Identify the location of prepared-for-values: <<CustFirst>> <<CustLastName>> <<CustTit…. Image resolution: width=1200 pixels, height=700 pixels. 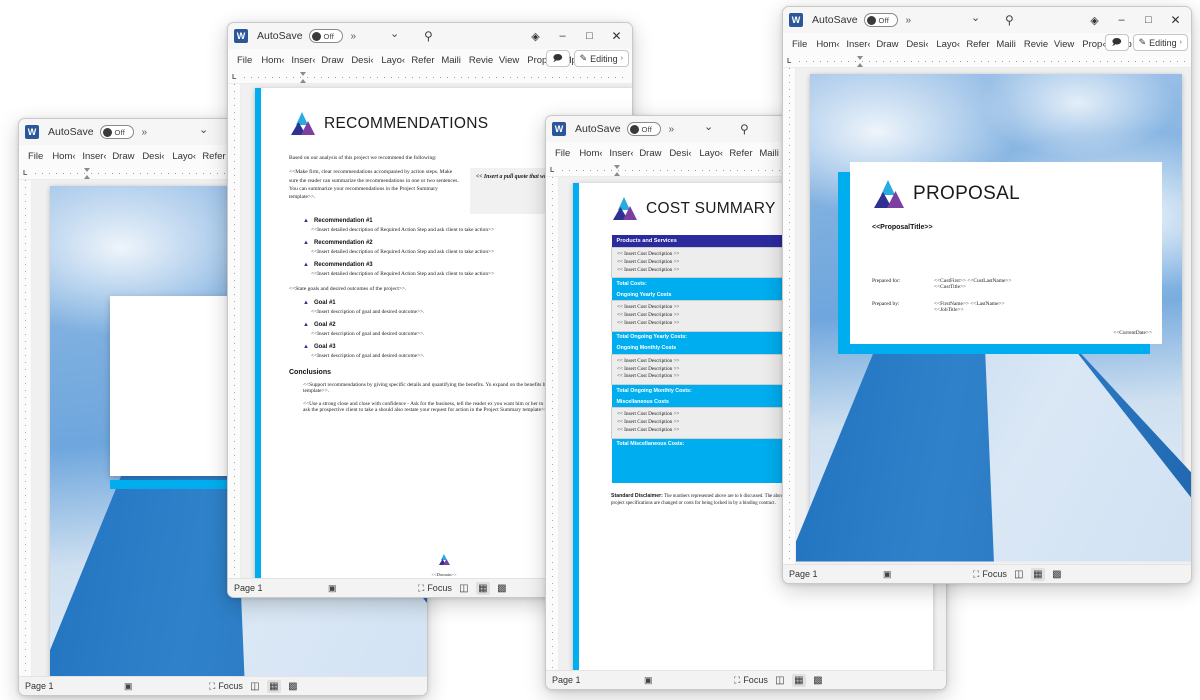
(972, 284).